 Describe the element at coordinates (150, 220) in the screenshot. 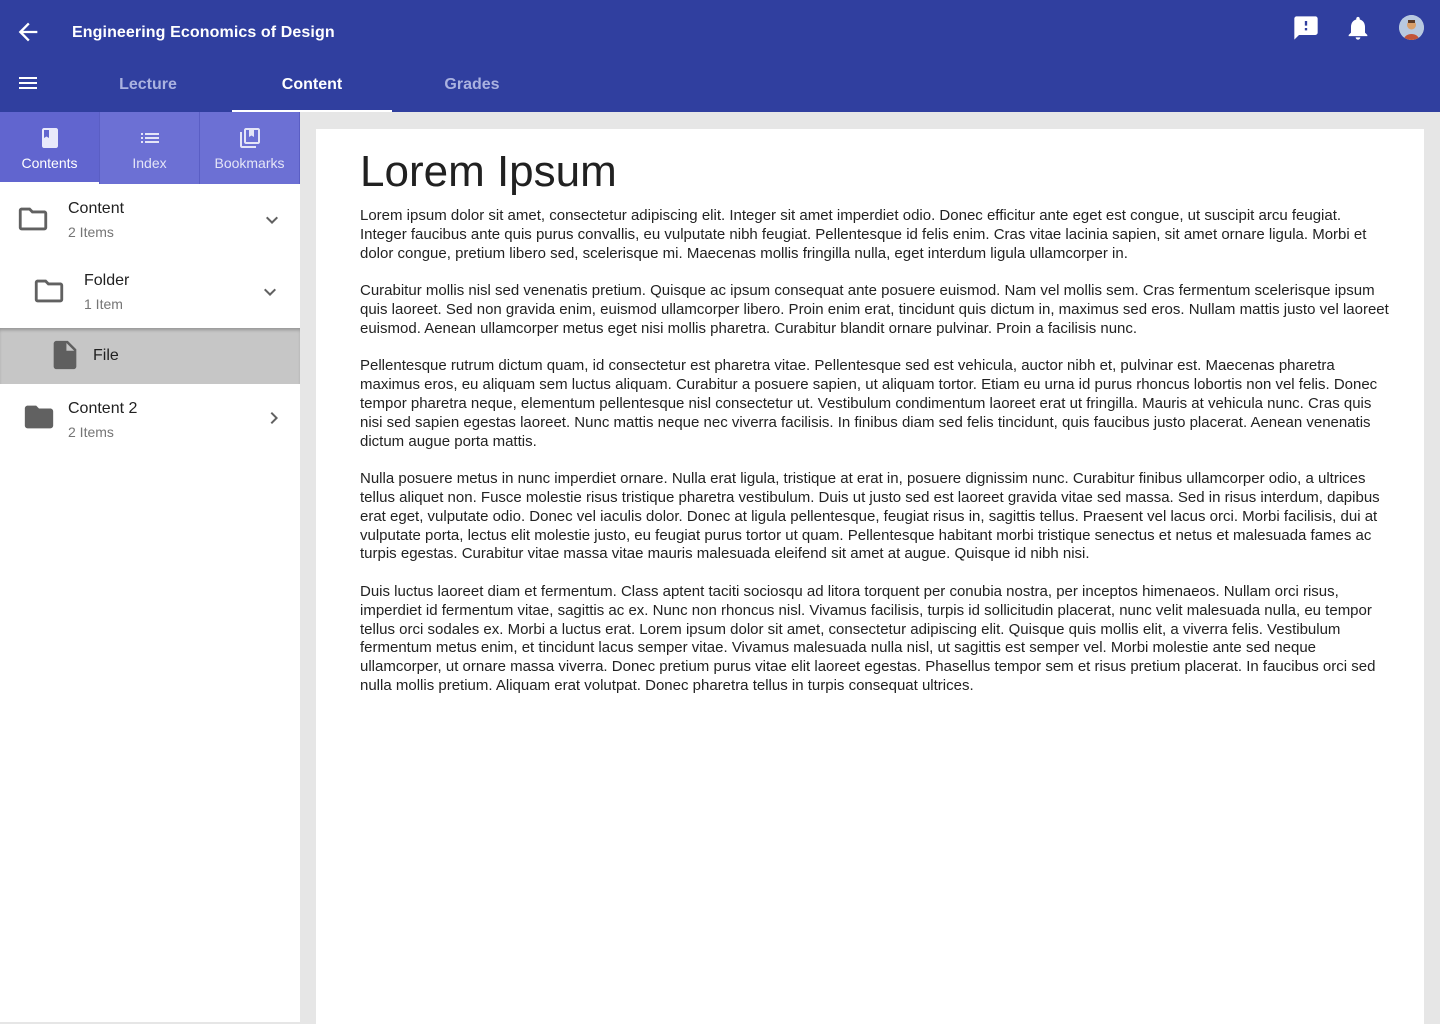

I see `tree-item-content: Content 2 Items` at that location.